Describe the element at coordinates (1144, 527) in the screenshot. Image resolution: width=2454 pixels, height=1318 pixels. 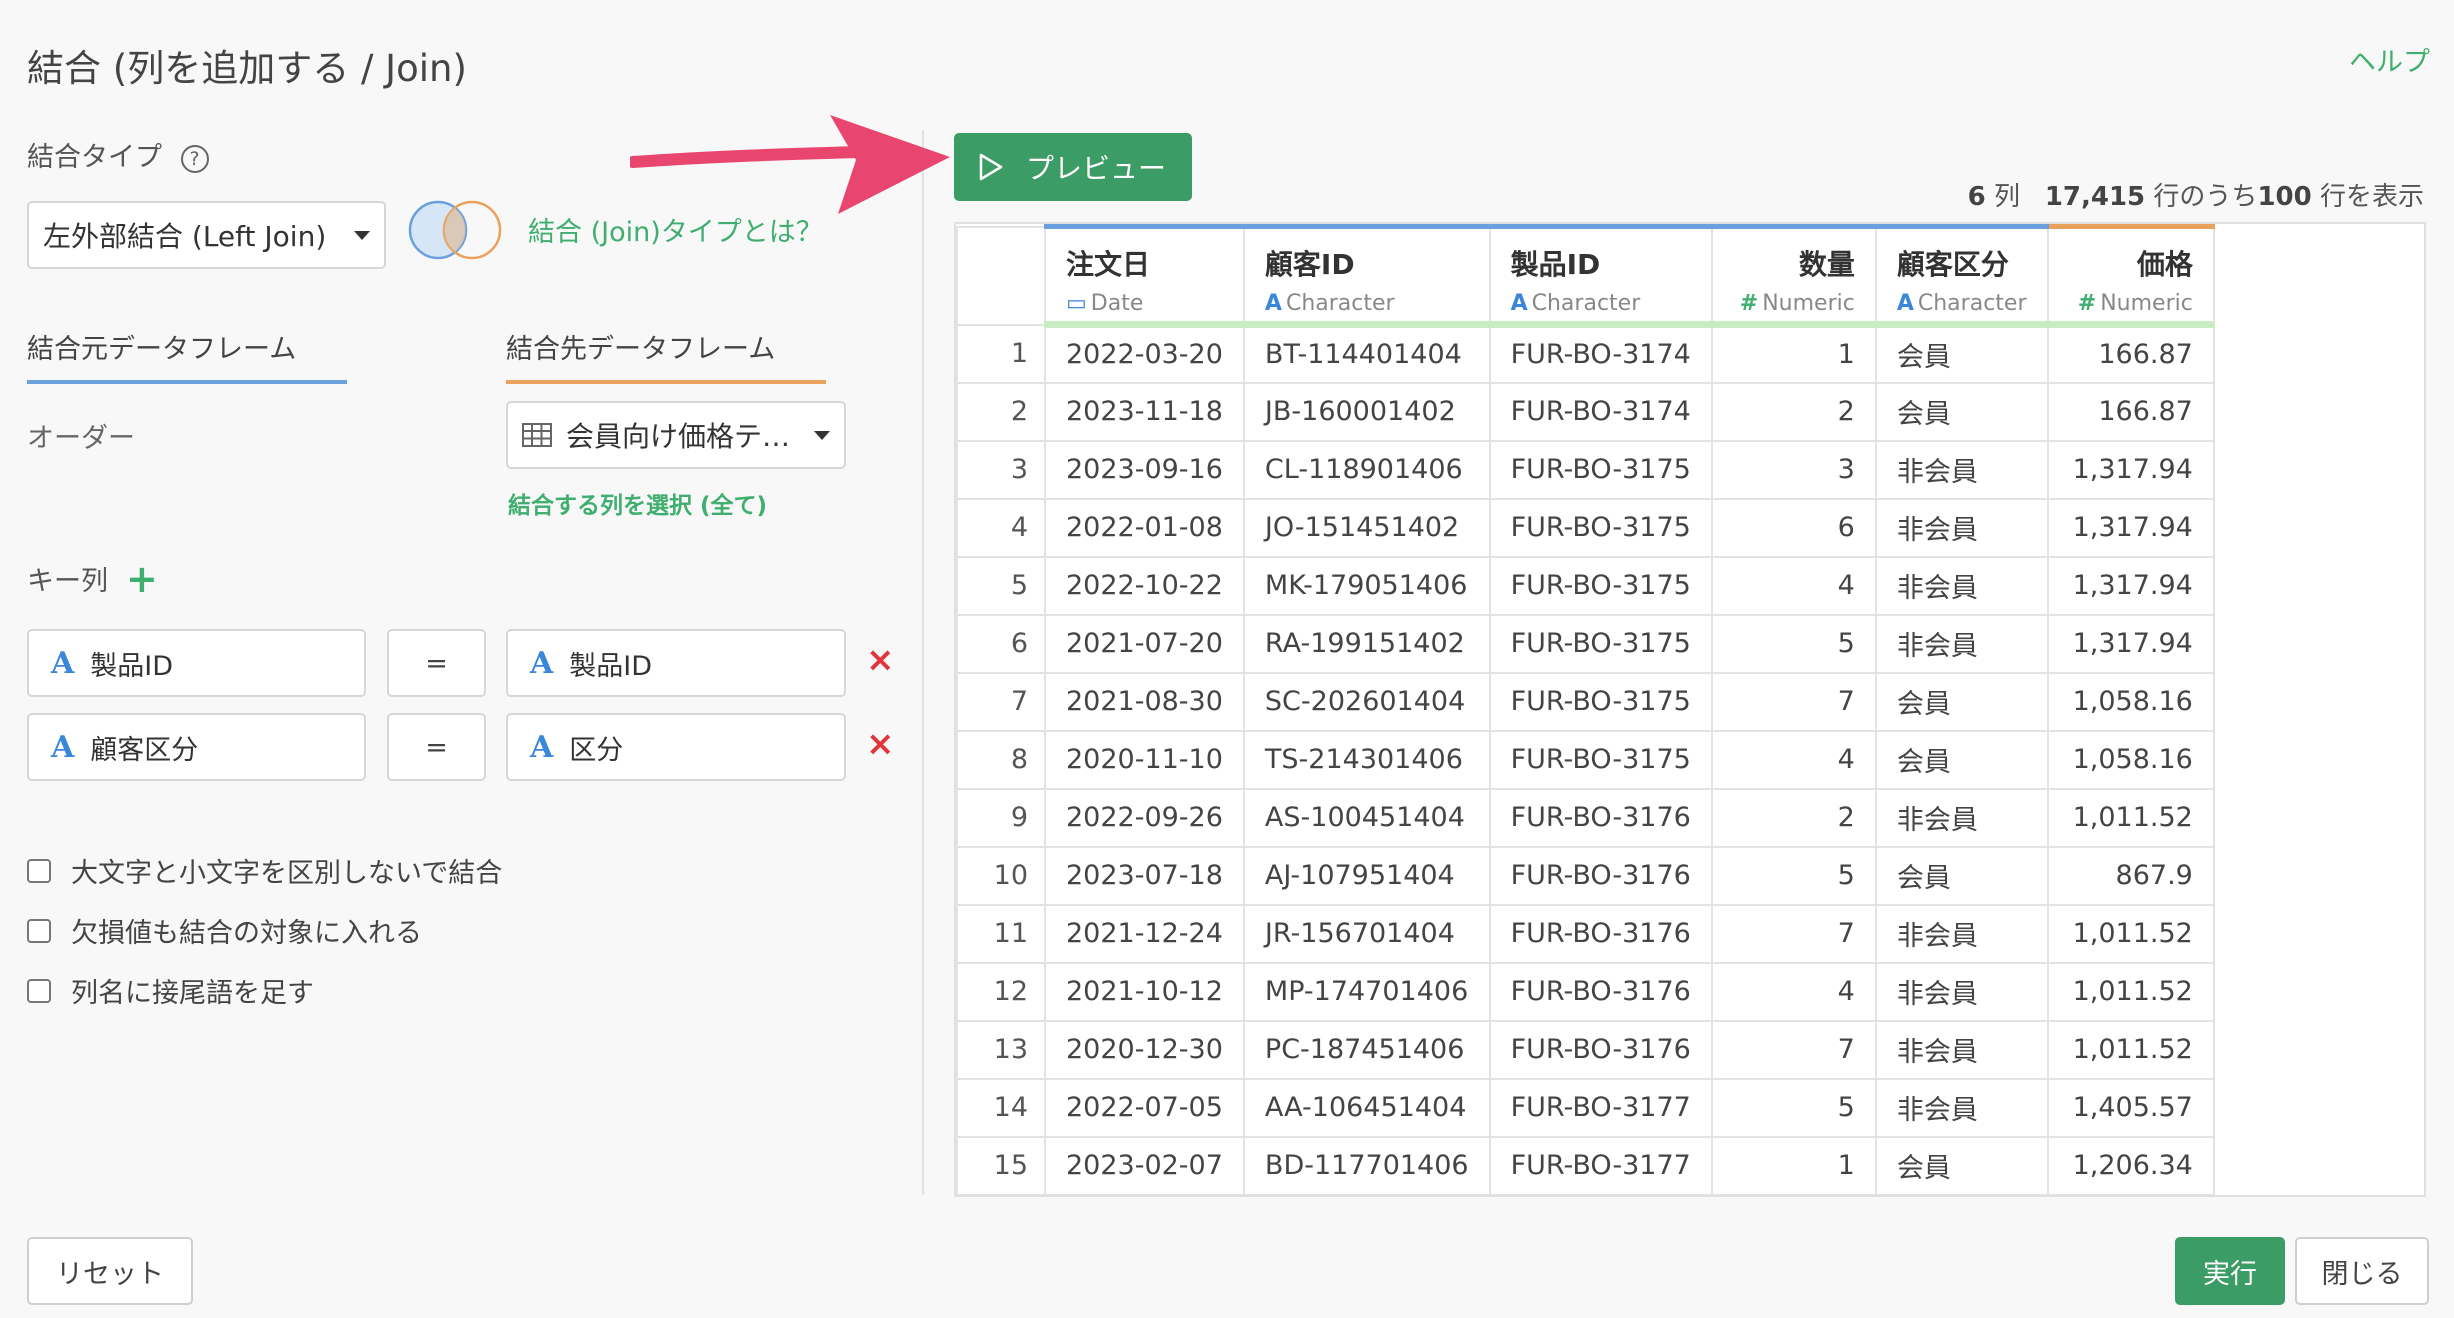
I see `table-cell: 2022-01-08` at that location.